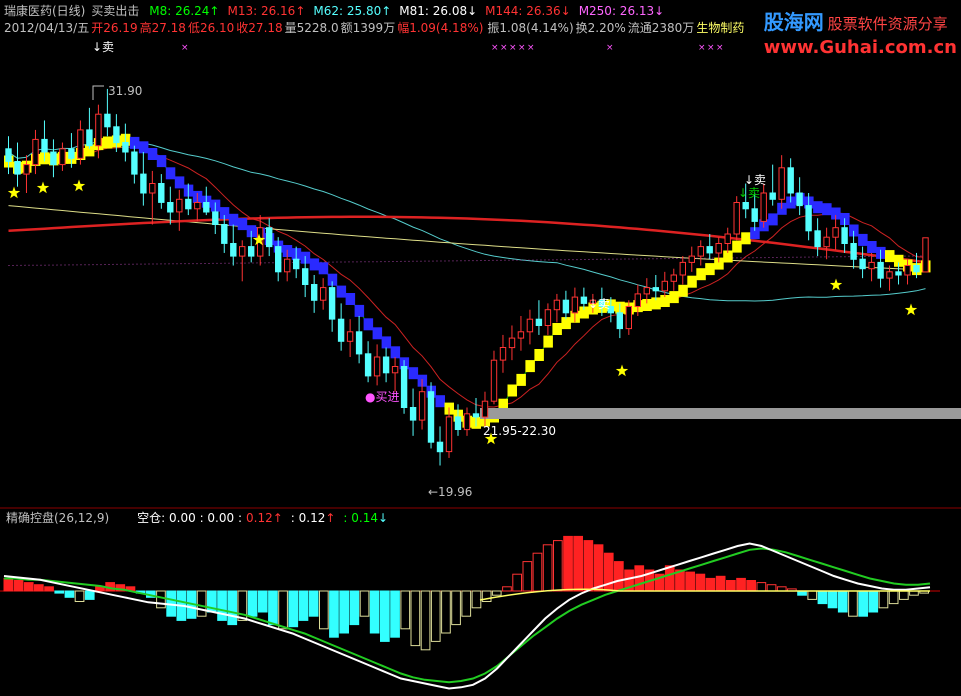 Image resolution: width=961 pixels, height=696 pixels. What do you see at coordinates (189, 518) in the screenshot?
I see `indicator-values-label: 空仓: 0.00 : 0.00 :` at bounding box center [189, 518].